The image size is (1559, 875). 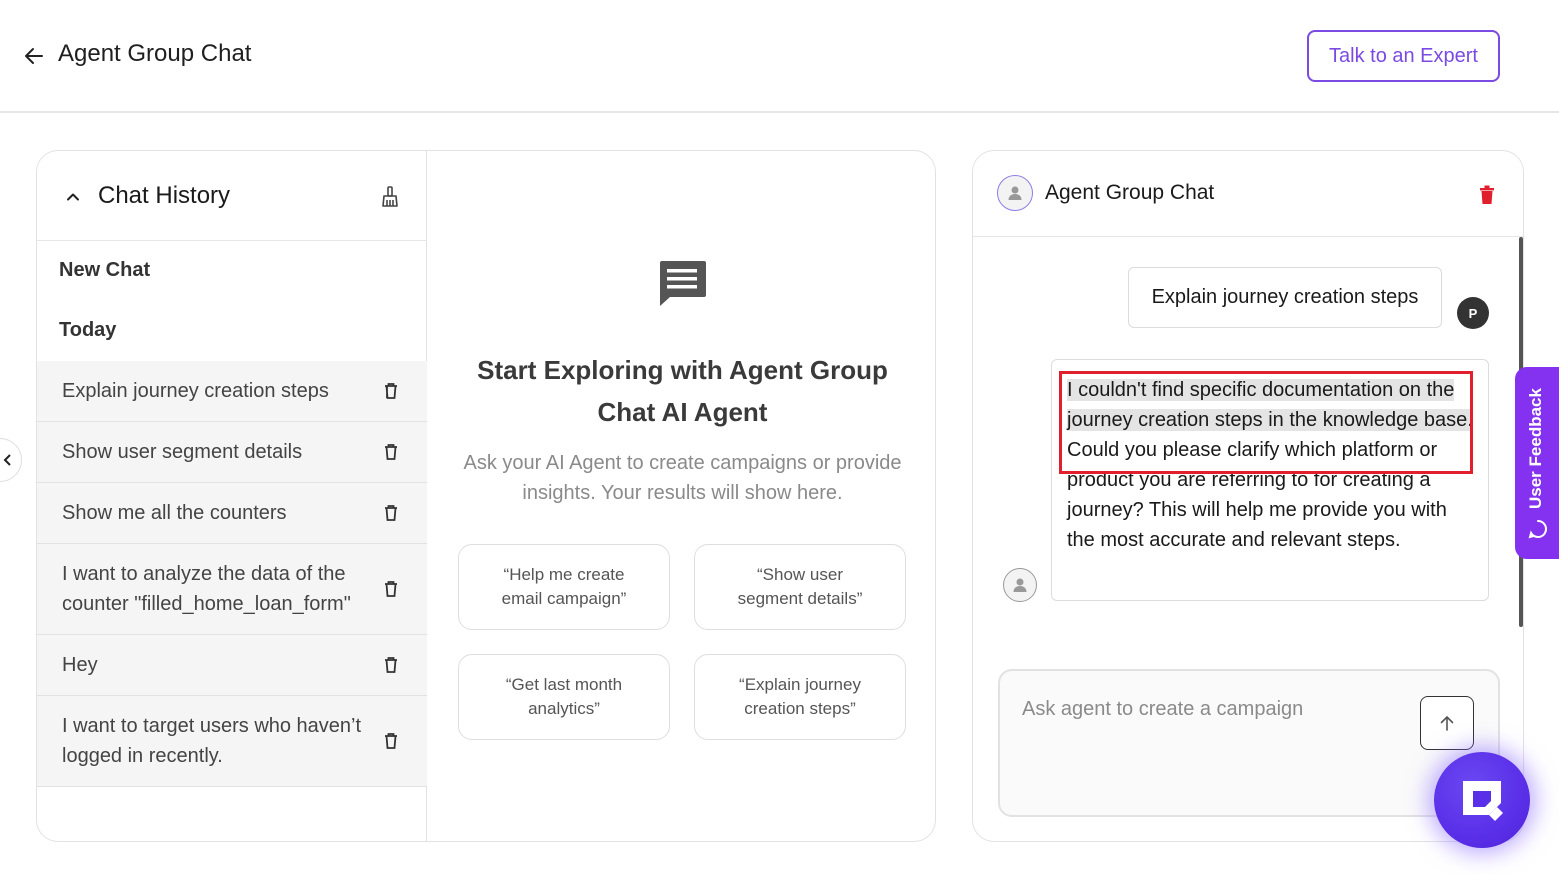 I want to click on chevron-left-icon, so click(x=7, y=460).